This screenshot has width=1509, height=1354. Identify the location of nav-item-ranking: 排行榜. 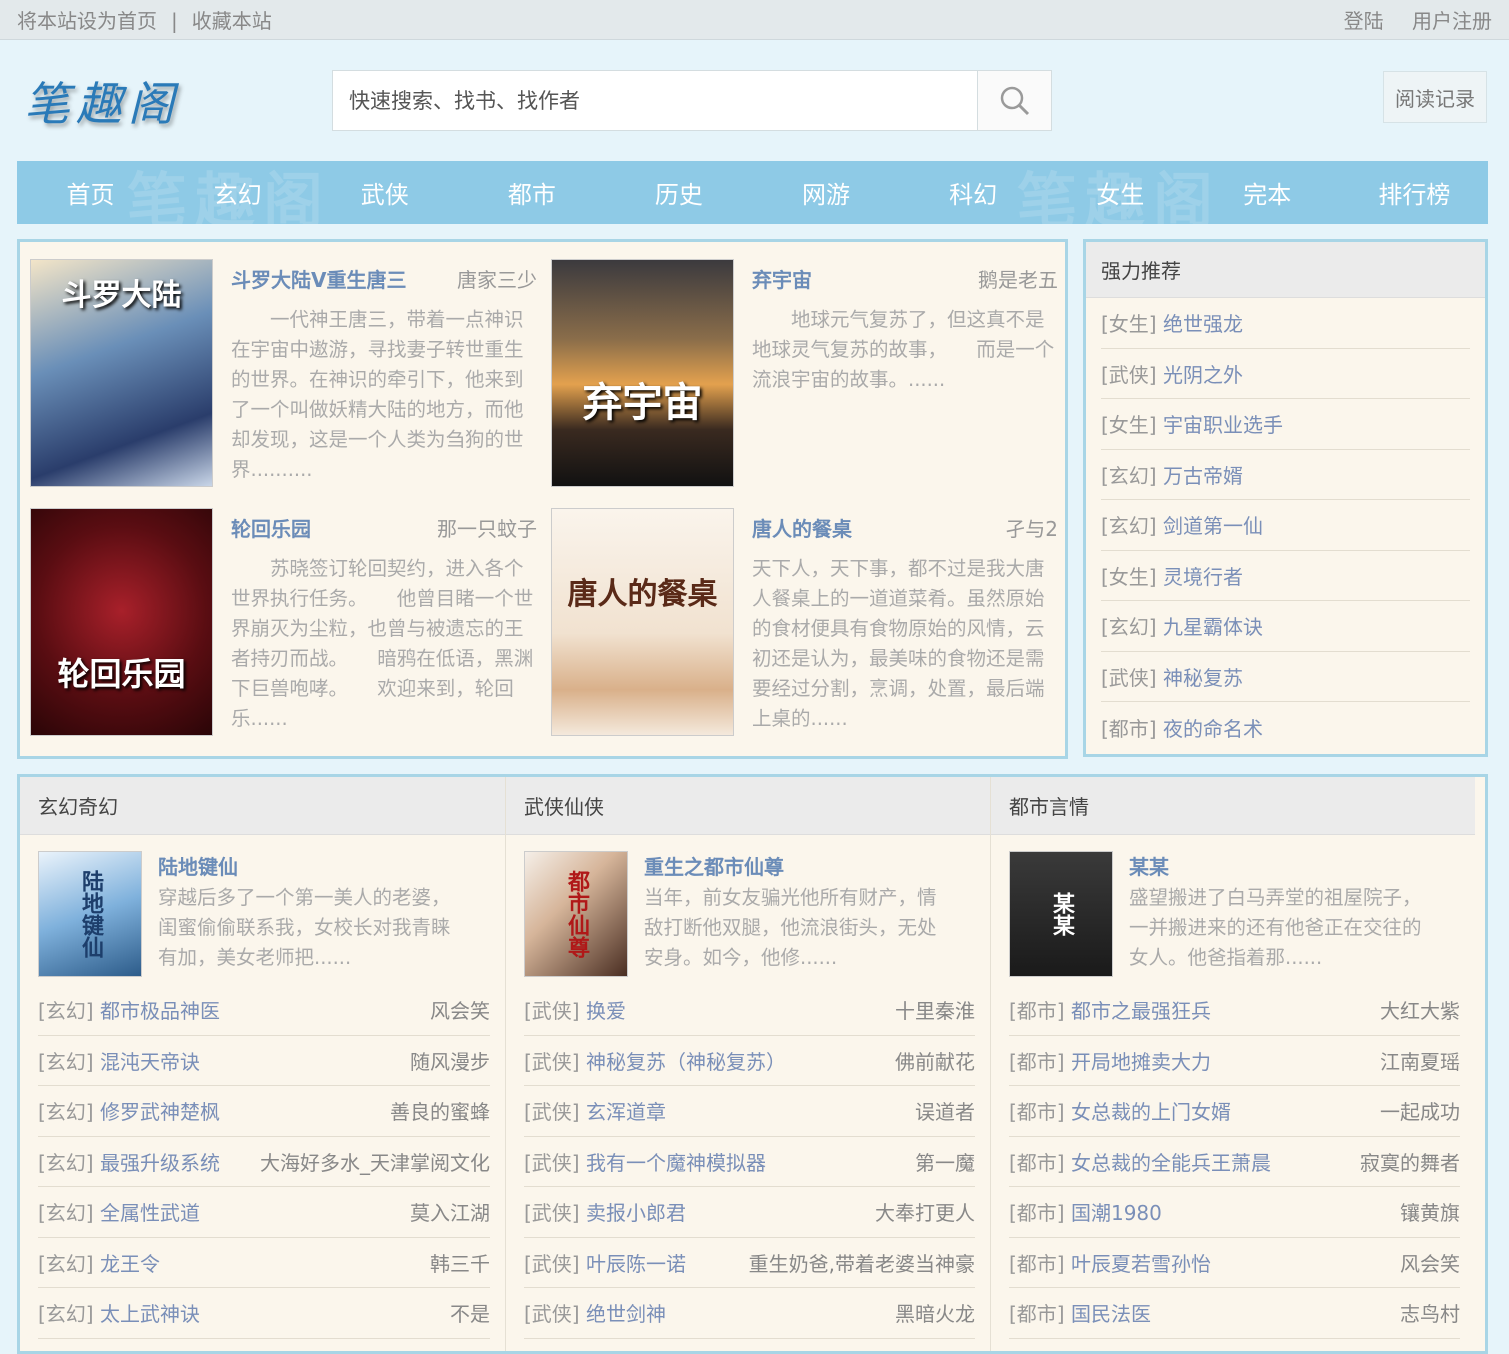
(1414, 192).